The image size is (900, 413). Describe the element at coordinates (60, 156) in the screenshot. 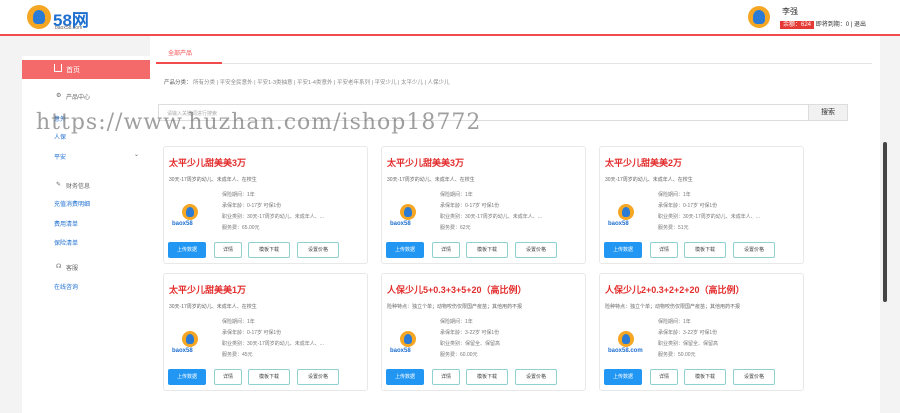

I see `sidebar-item-pingan: 平安` at that location.